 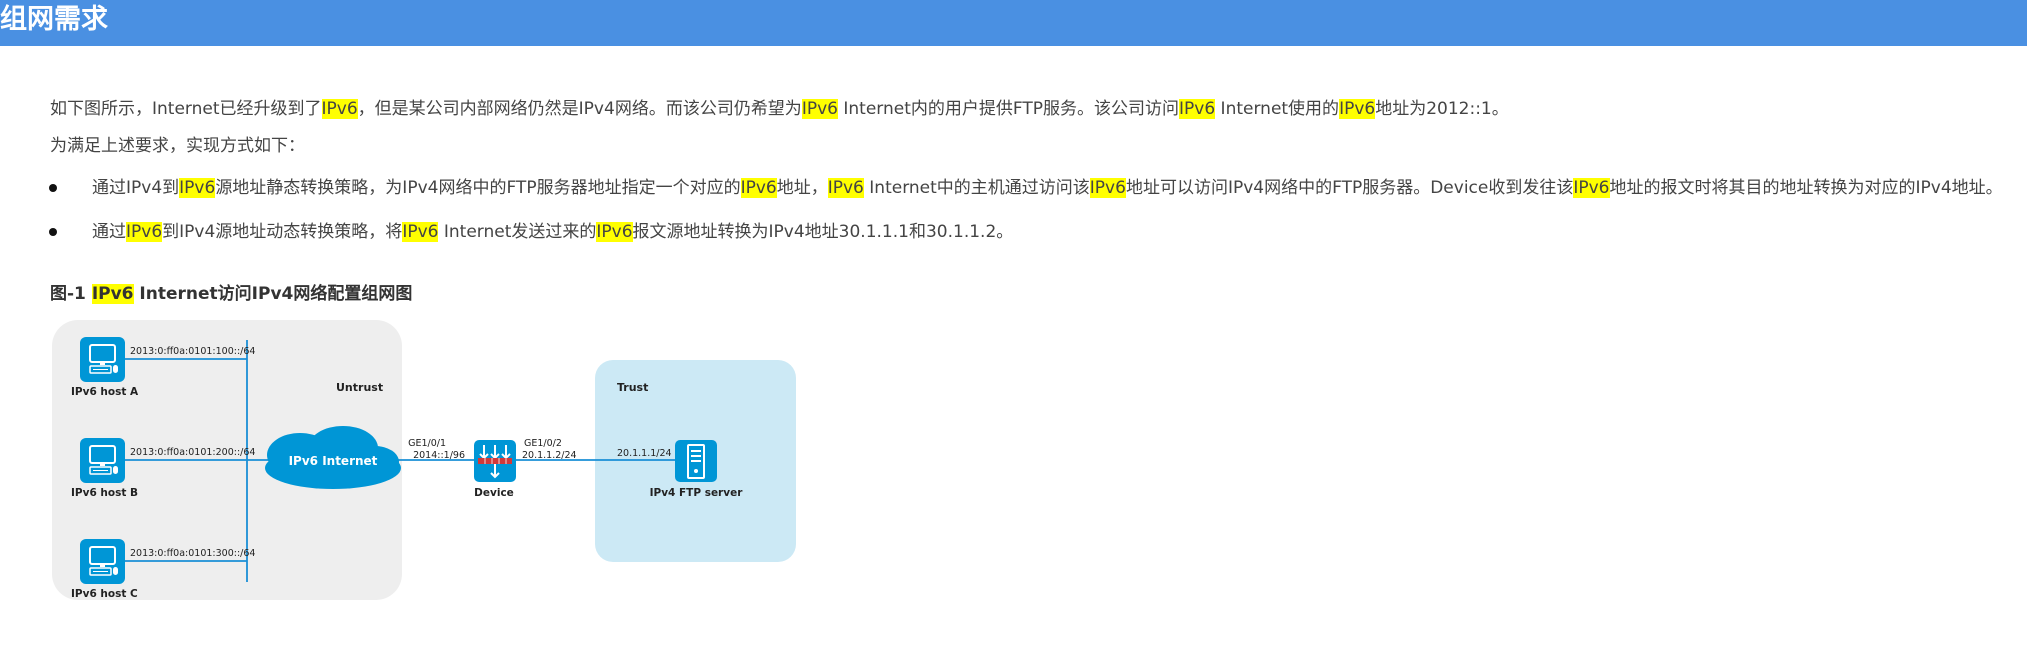 What do you see at coordinates (192, 351) in the screenshot?
I see `host-a-prefix: 2013:0:ff0a:0101:100::/64` at bounding box center [192, 351].